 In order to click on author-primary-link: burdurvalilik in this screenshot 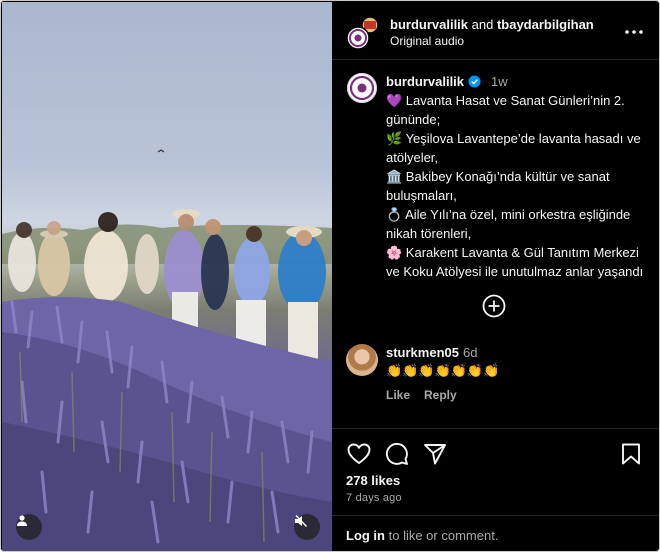, I will do `click(429, 24)`.